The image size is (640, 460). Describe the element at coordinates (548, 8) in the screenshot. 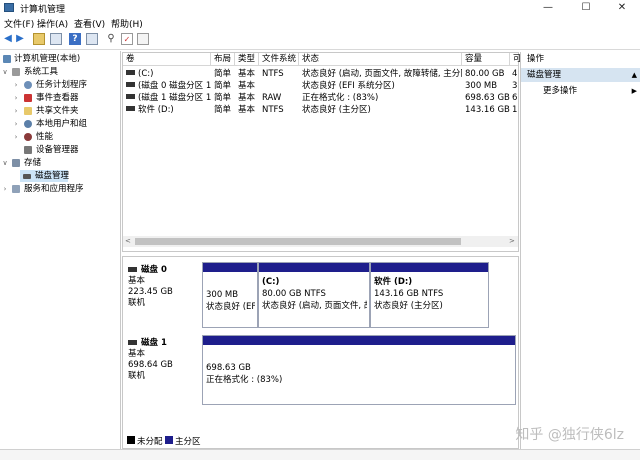

I see `minimize-button: —` at that location.